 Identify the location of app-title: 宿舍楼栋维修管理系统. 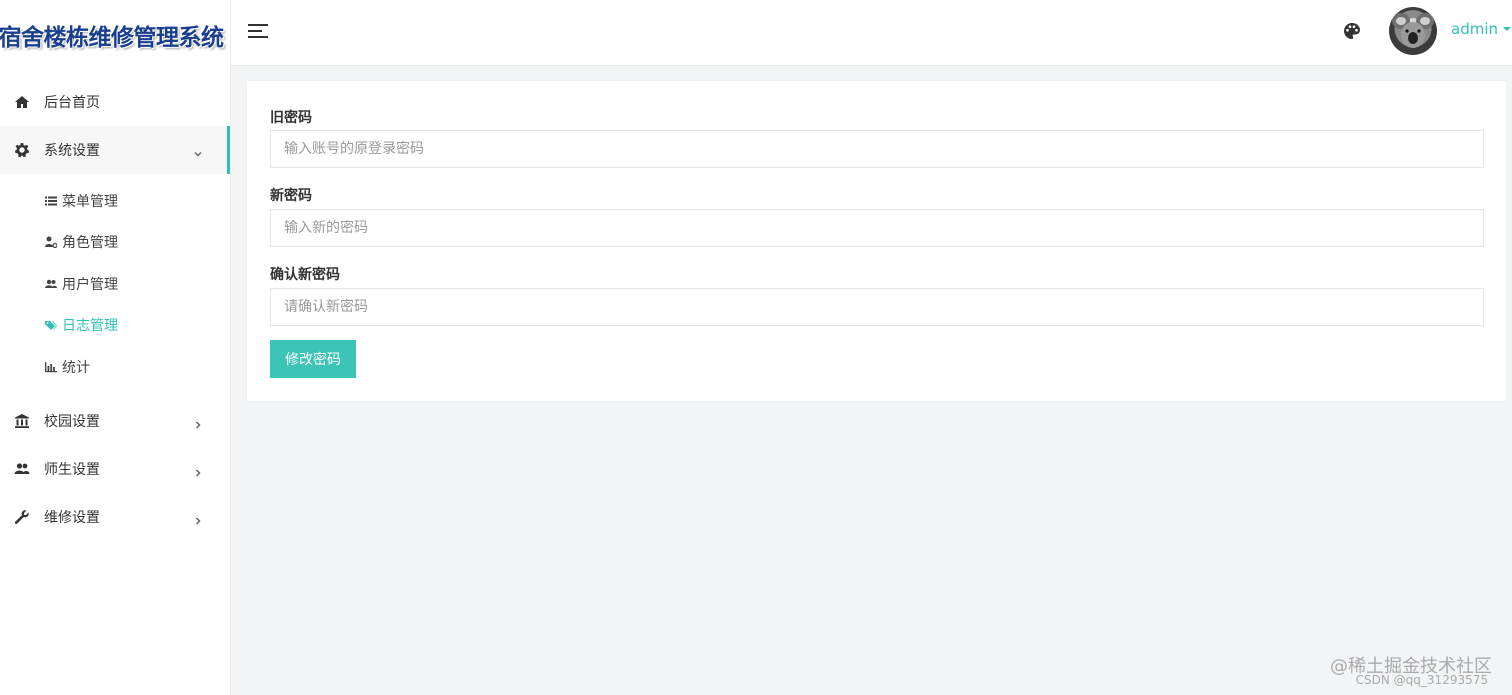
(112, 37).